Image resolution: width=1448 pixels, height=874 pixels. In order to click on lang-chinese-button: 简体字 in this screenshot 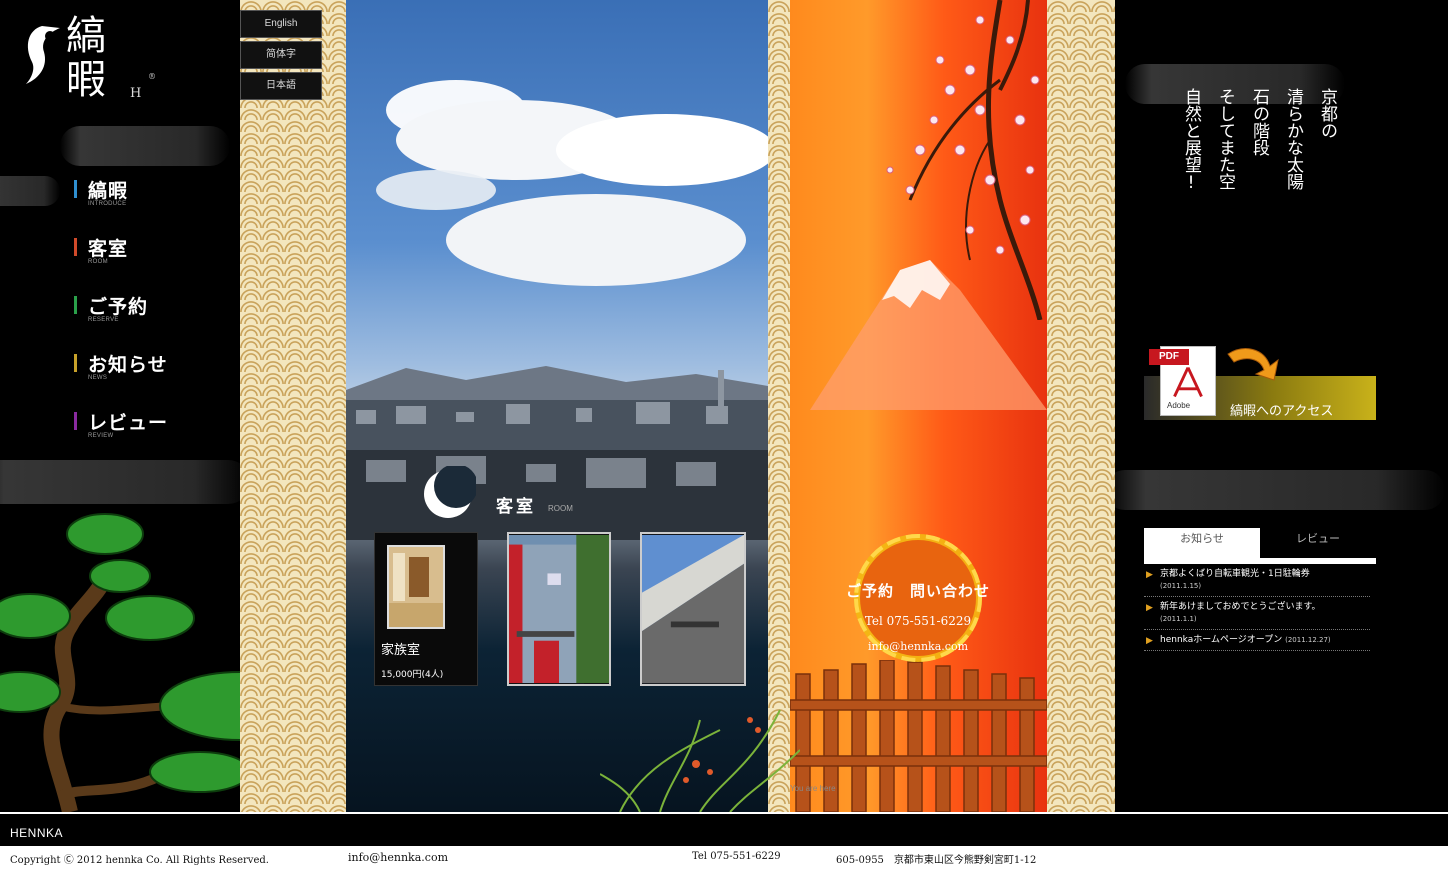, I will do `click(281, 55)`.